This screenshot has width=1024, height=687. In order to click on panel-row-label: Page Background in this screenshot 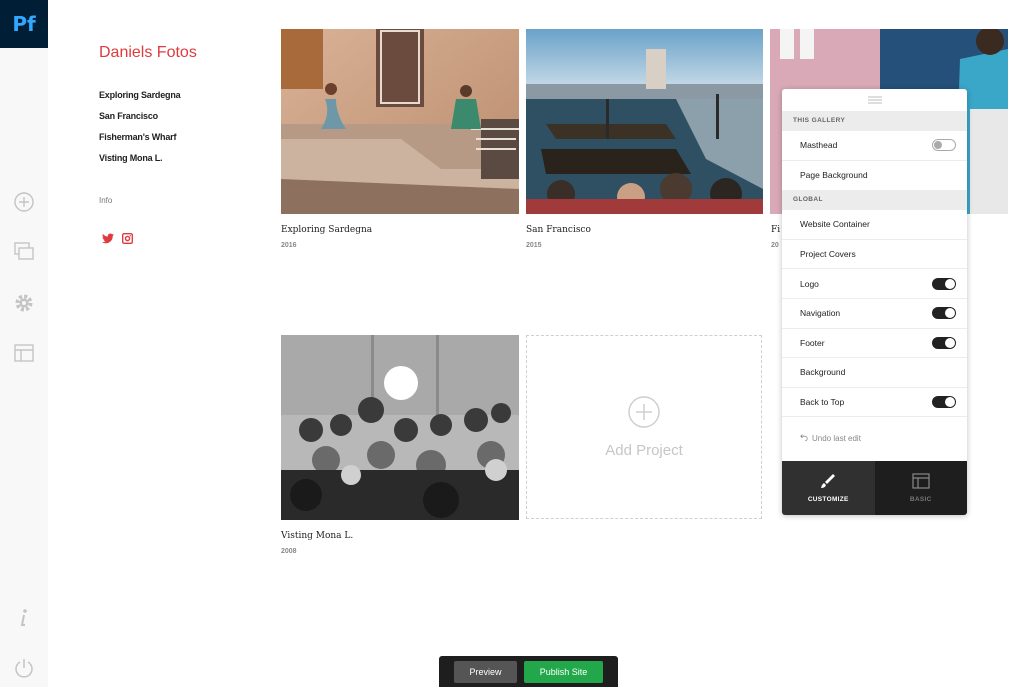, I will do `click(834, 175)`.